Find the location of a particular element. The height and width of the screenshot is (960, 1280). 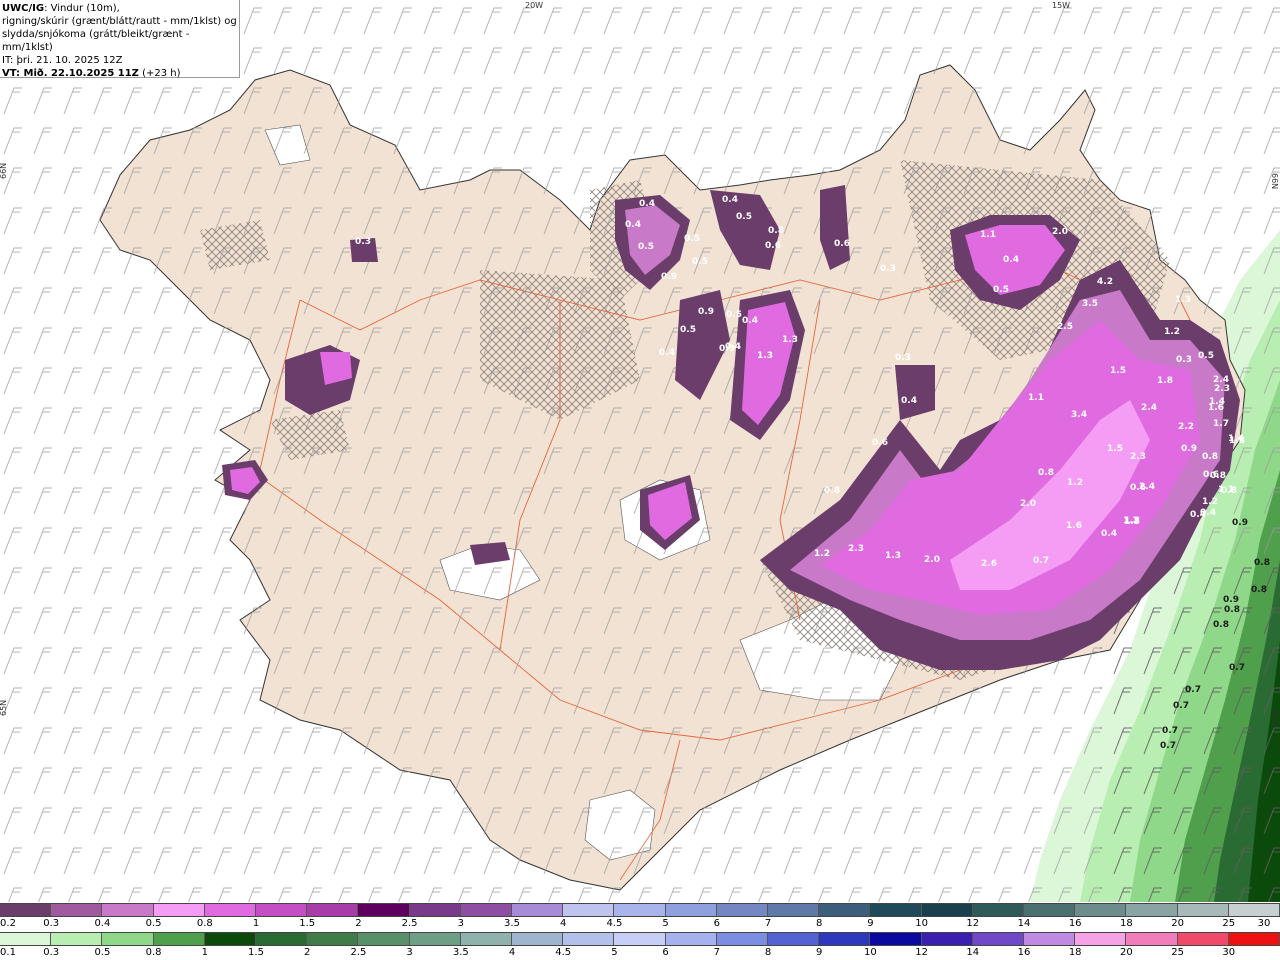

legend-label: 3.5 is located at coordinates (460, 952).